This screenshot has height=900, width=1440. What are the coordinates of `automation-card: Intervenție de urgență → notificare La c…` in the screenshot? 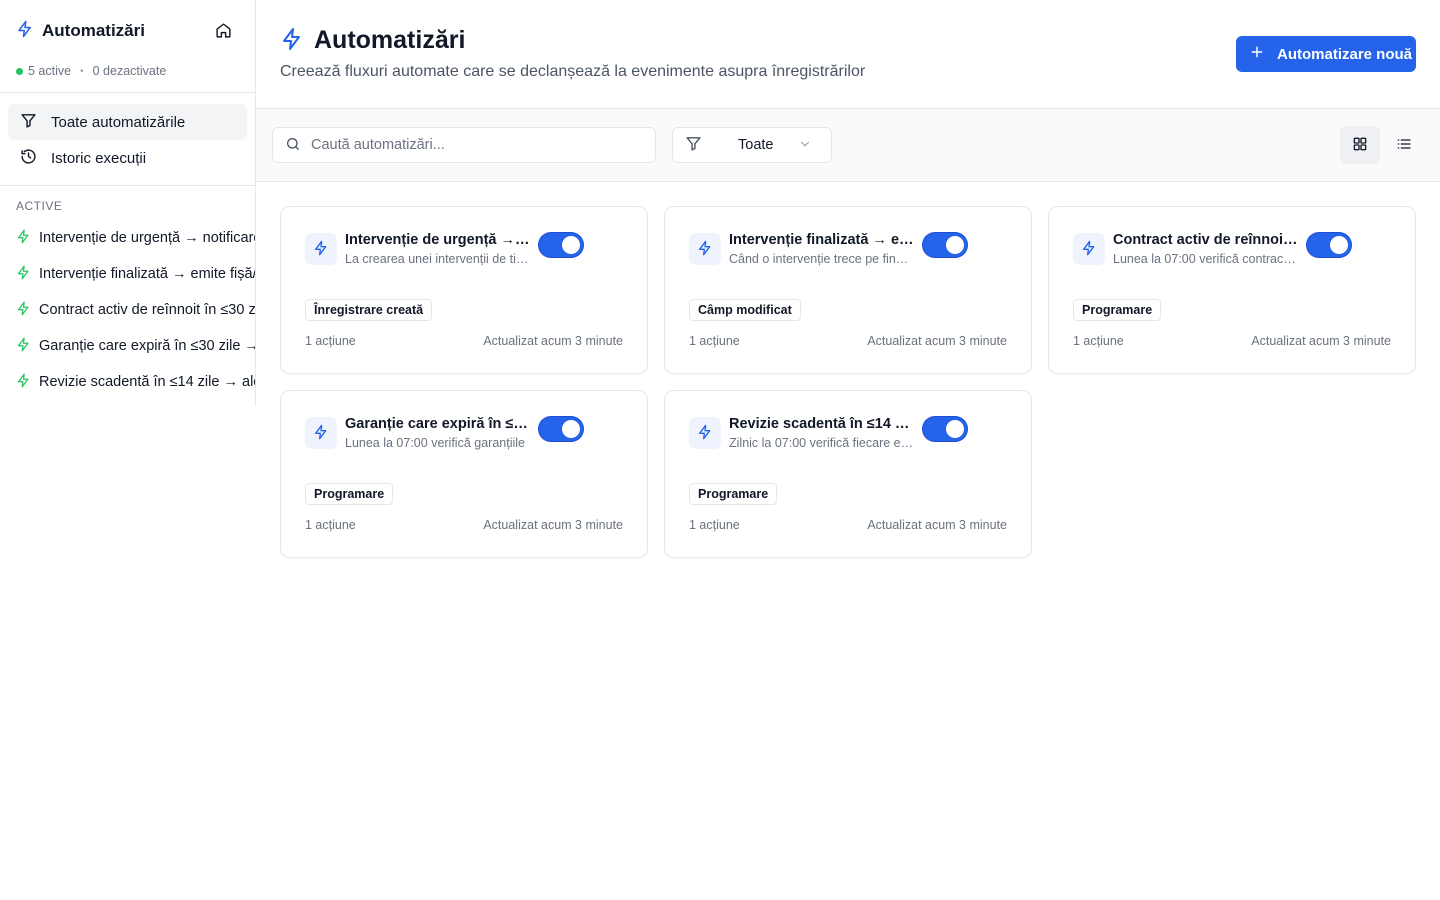 It's located at (464, 290).